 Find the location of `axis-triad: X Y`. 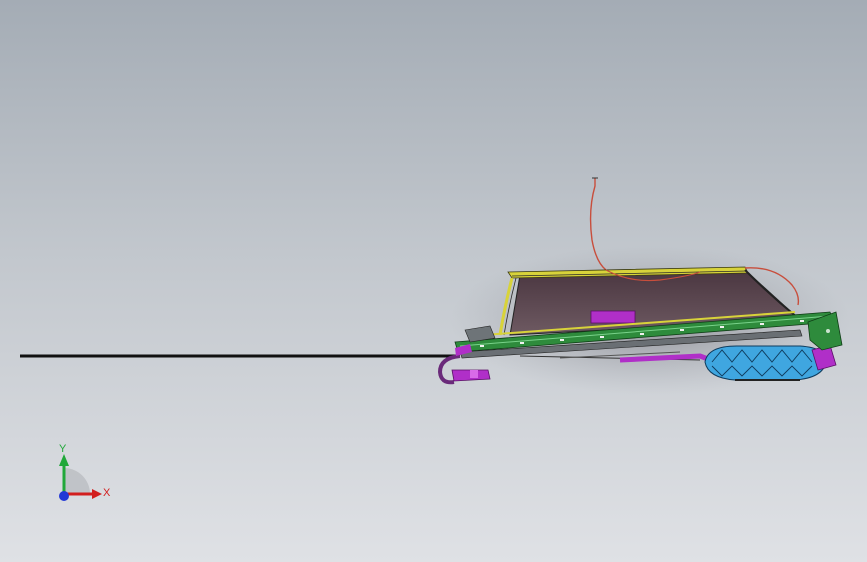

axis-triad: X Y is located at coordinates (85, 475).